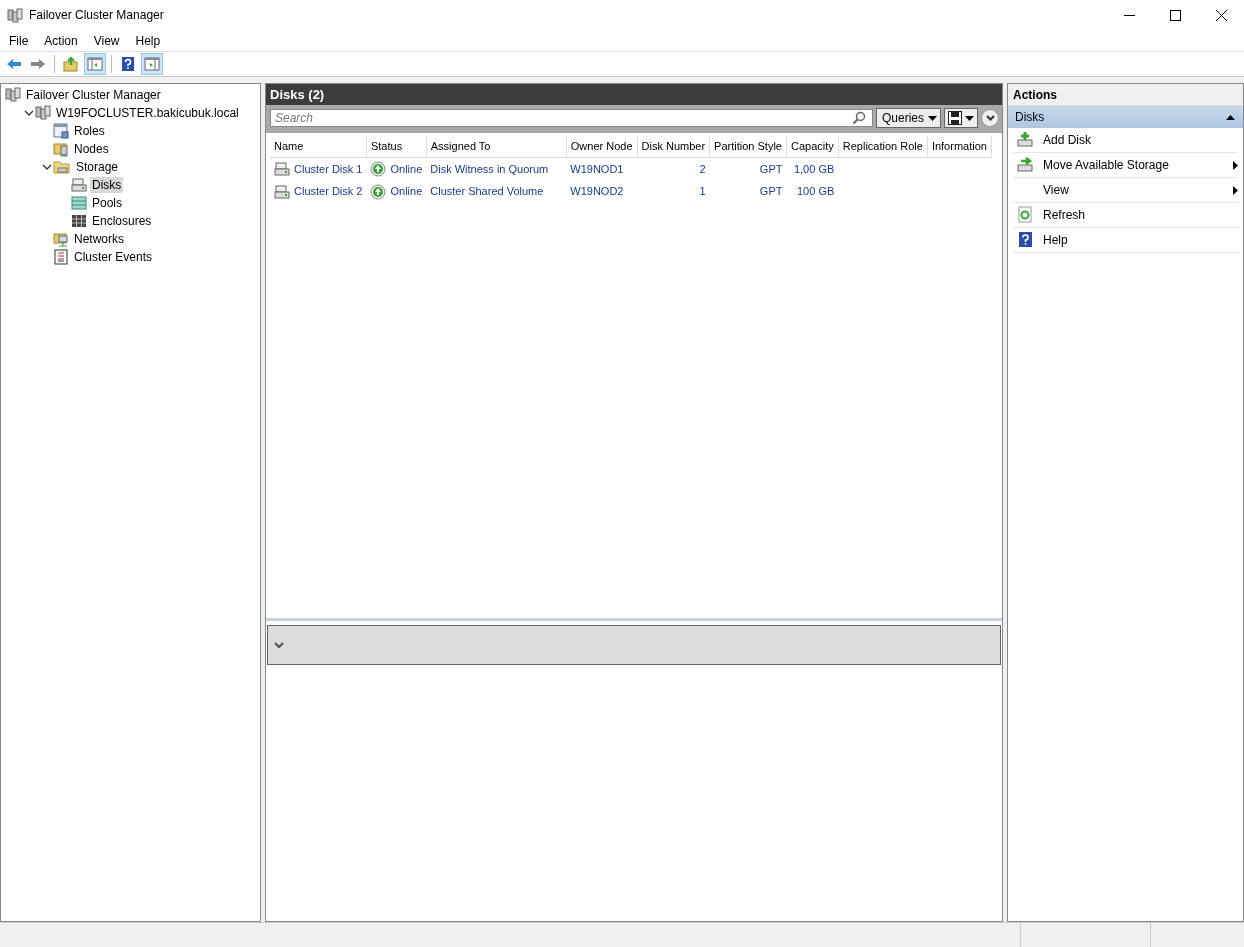 Image resolution: width=1244 pixels, height=947 pixels. I want to click on folder-server-icon, so click(61, 149).